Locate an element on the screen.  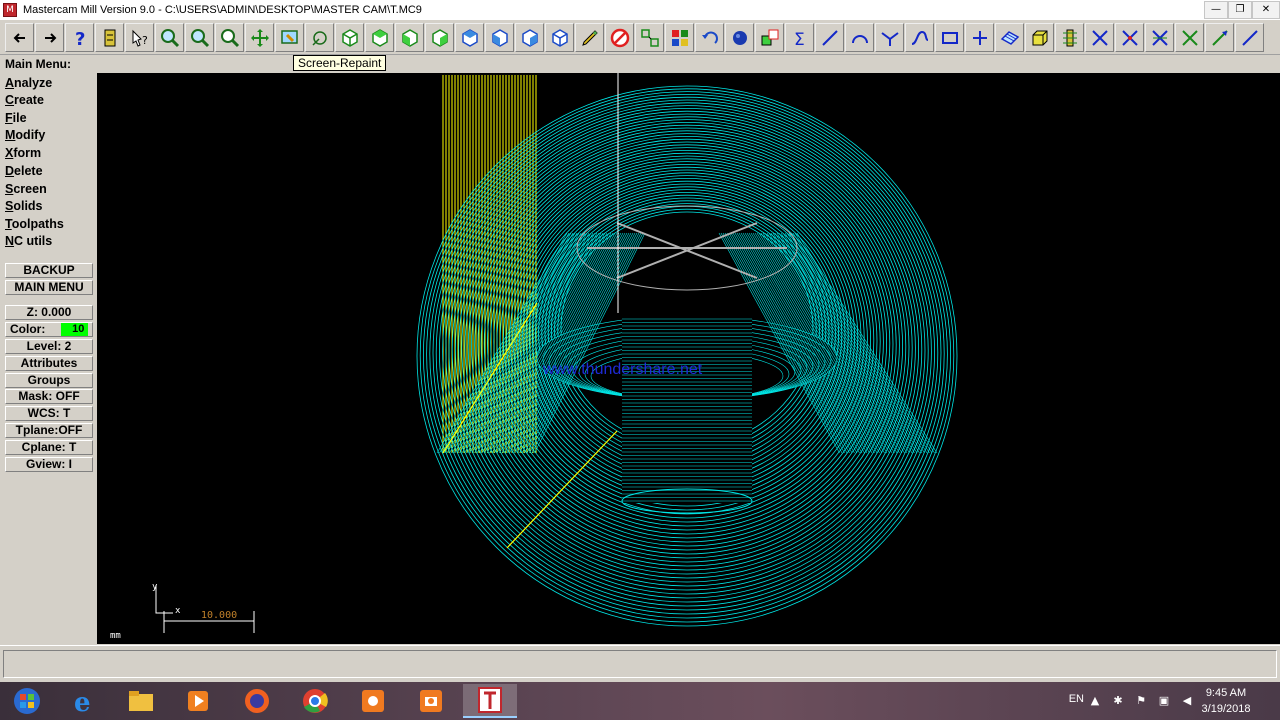
cplane-top-button is located at coordinates (469, 37).